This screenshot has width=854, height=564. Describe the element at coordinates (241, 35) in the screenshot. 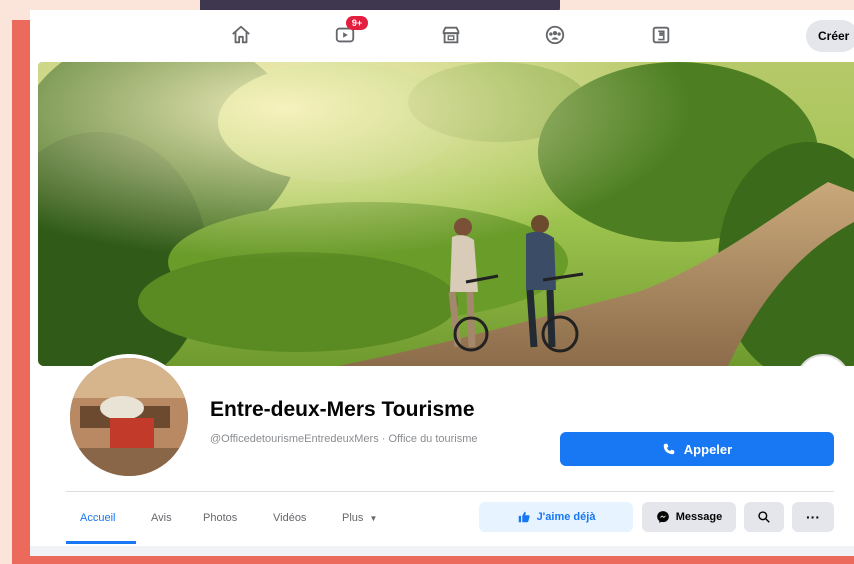

I see `home-icon` at that location.